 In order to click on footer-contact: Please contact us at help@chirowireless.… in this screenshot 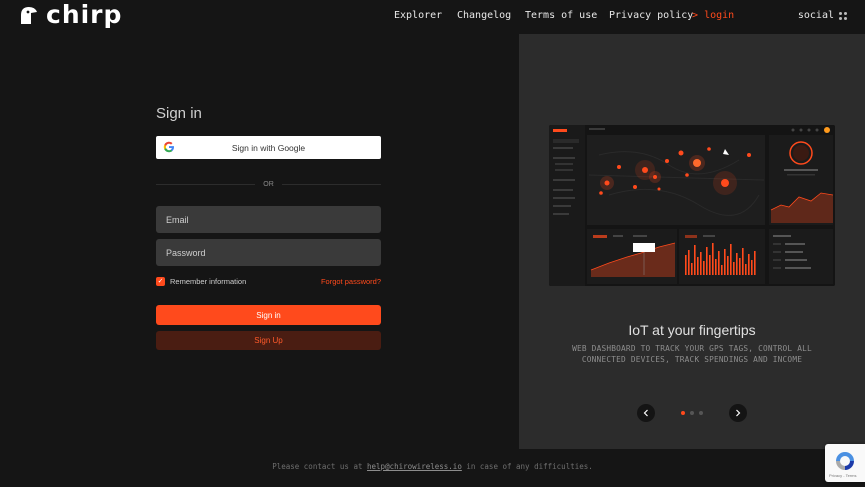, I will do `click(432, 466)`.